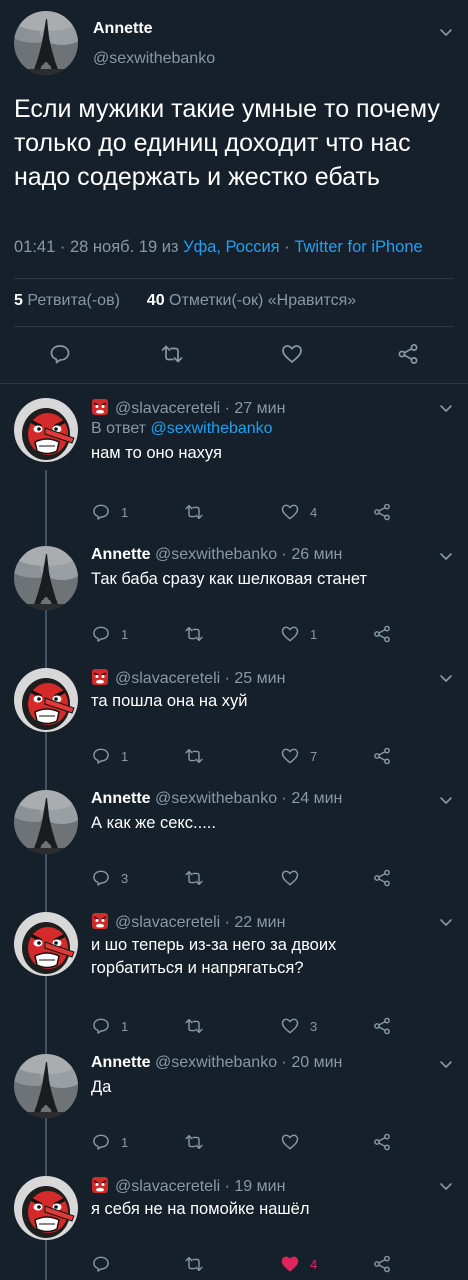 The image size is (468, 1280). Describe the element at coordinates (234, 1103) in the screenshot. I see `reply-tweet: Annette @sexwithebanko · 20 мин Да 1` at that location.